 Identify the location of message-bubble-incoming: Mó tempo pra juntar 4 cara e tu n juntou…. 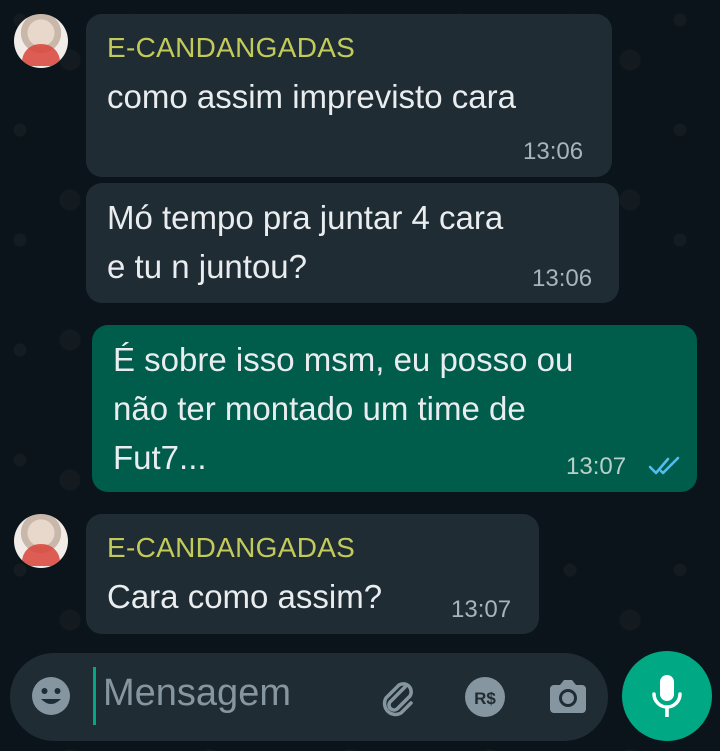
(352, 243).